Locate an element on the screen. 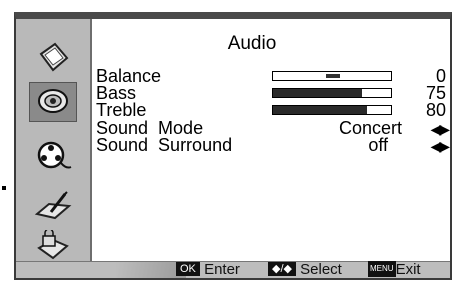 The height and width of the screenshot is (284, 466). treble-slider-fill is located at coordinates (320, 110).